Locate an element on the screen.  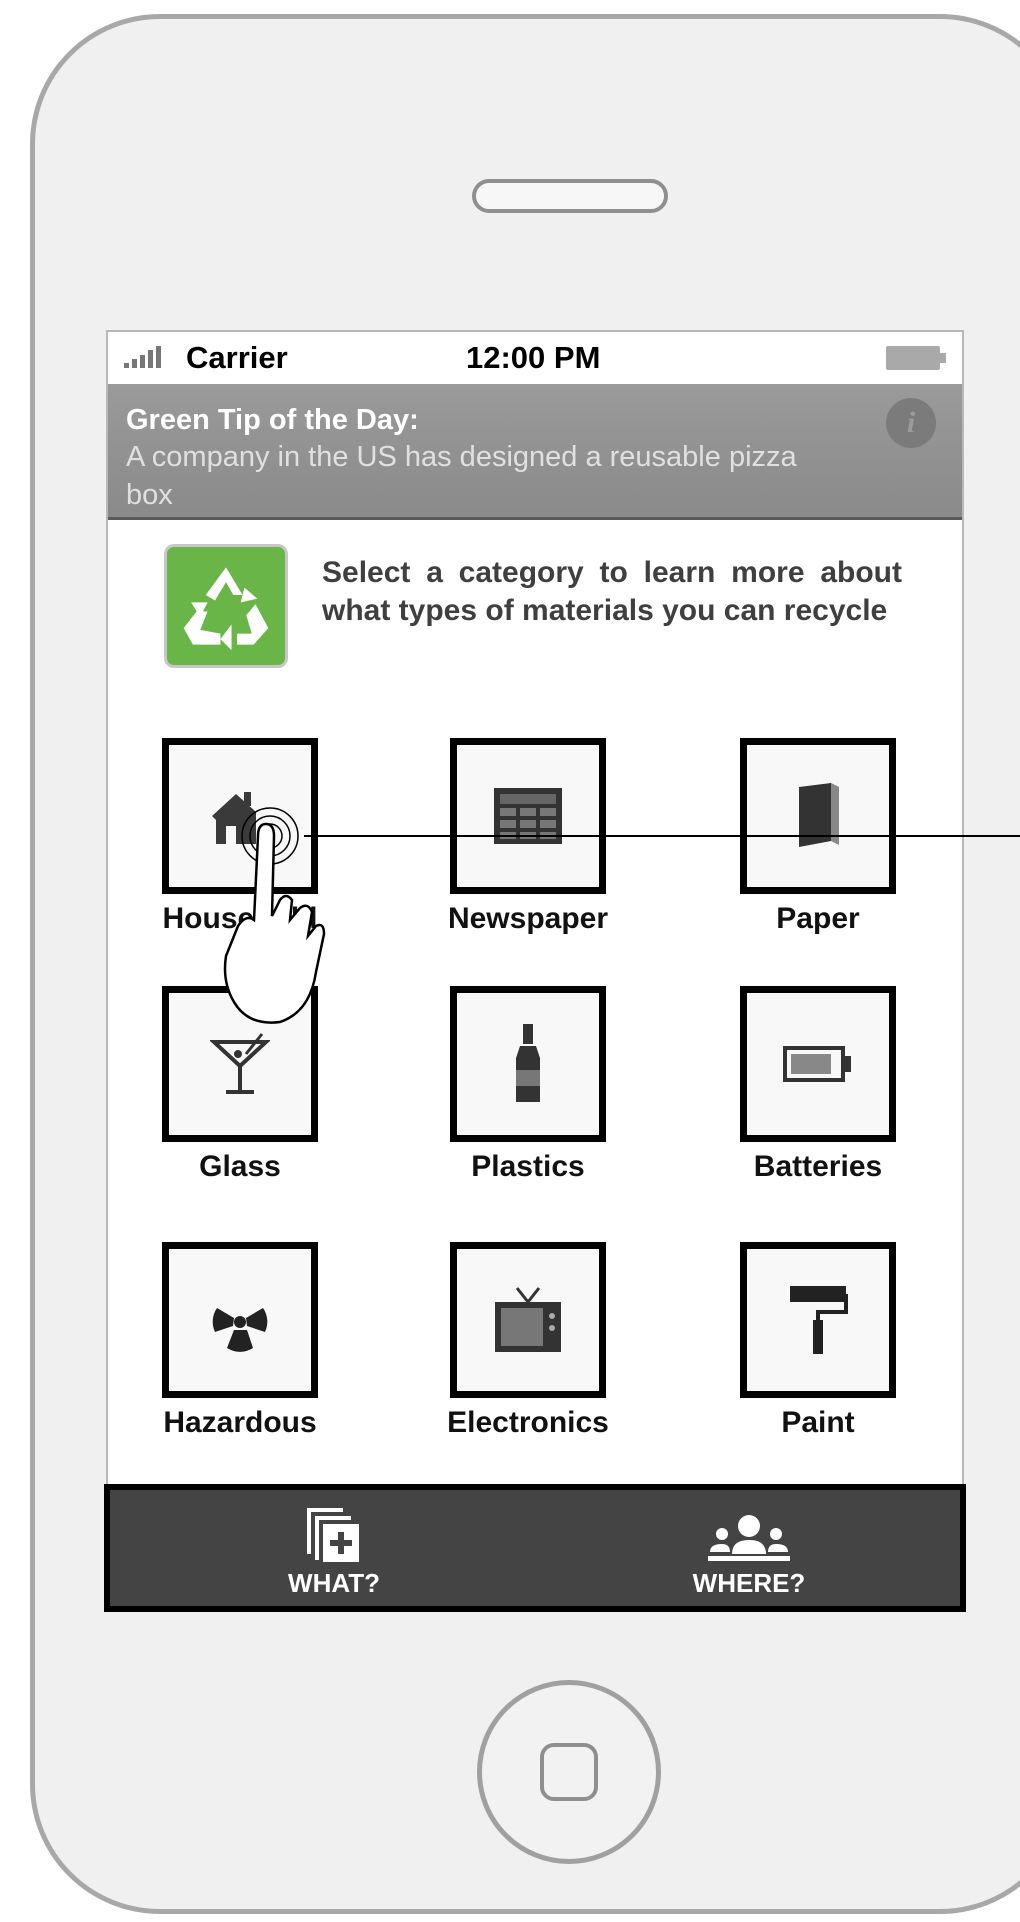
category-newspaper: Newspaper is located at coordinates (516, 837).